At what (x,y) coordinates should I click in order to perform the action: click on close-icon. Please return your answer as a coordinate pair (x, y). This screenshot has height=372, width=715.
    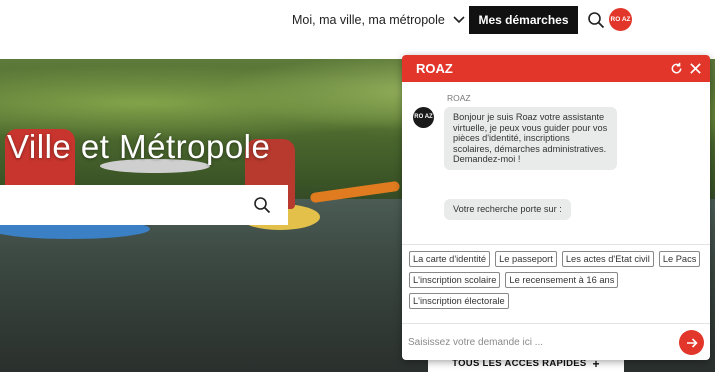
    Looking at the image, I should click on (695, 68).